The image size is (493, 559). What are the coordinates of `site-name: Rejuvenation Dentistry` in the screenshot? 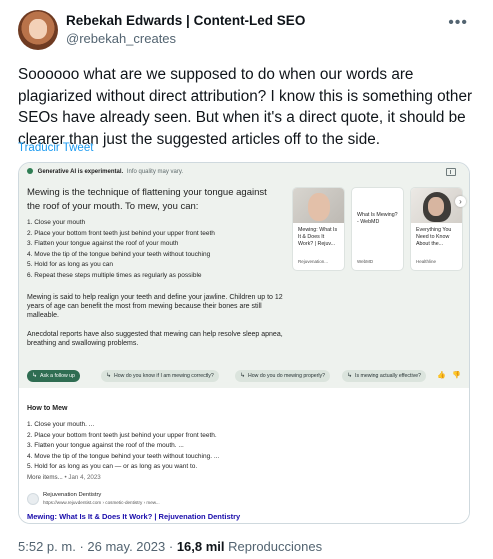 It's located at (72, 495).